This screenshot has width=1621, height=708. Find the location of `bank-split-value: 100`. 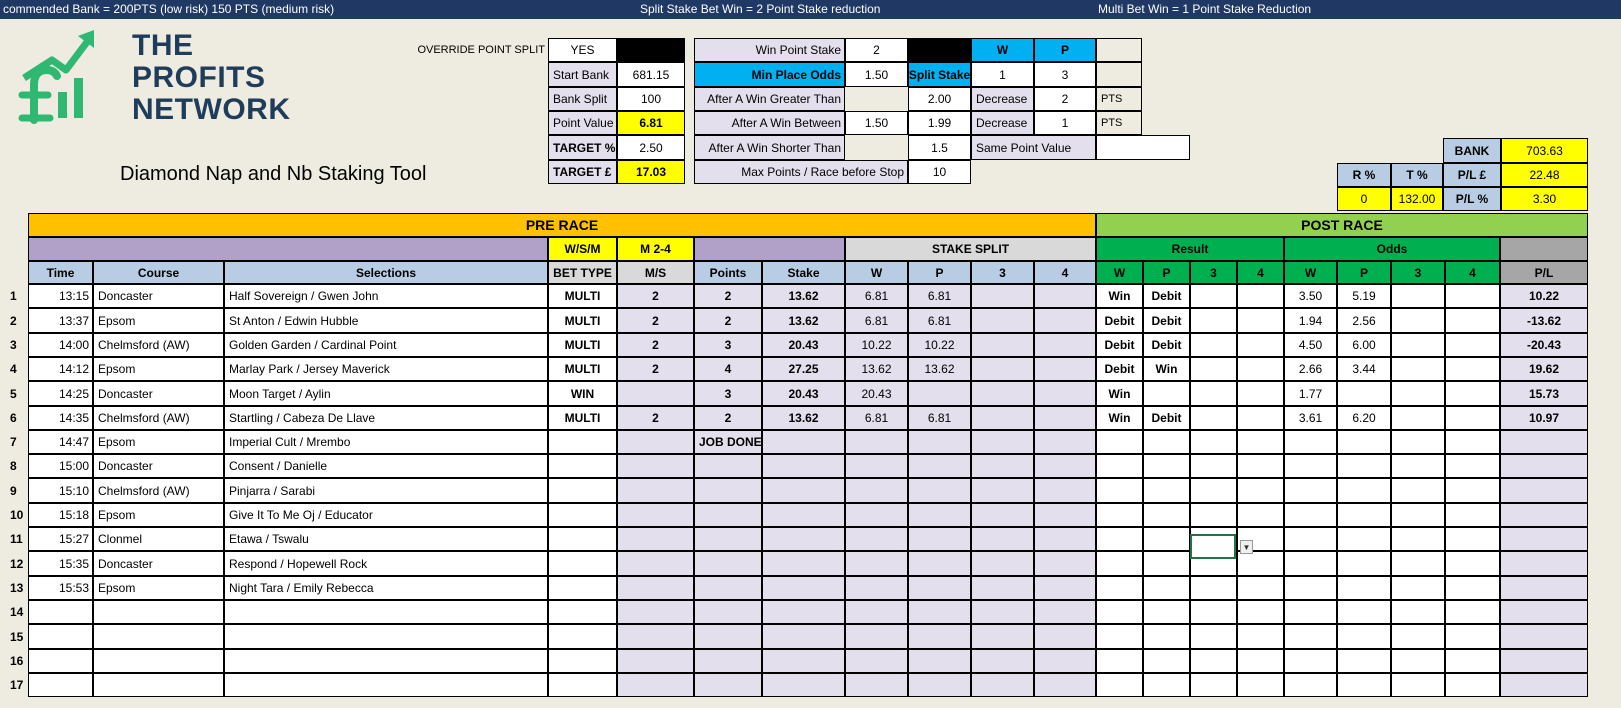

bank-split-value: 100 is located at coordinates (651, 99).